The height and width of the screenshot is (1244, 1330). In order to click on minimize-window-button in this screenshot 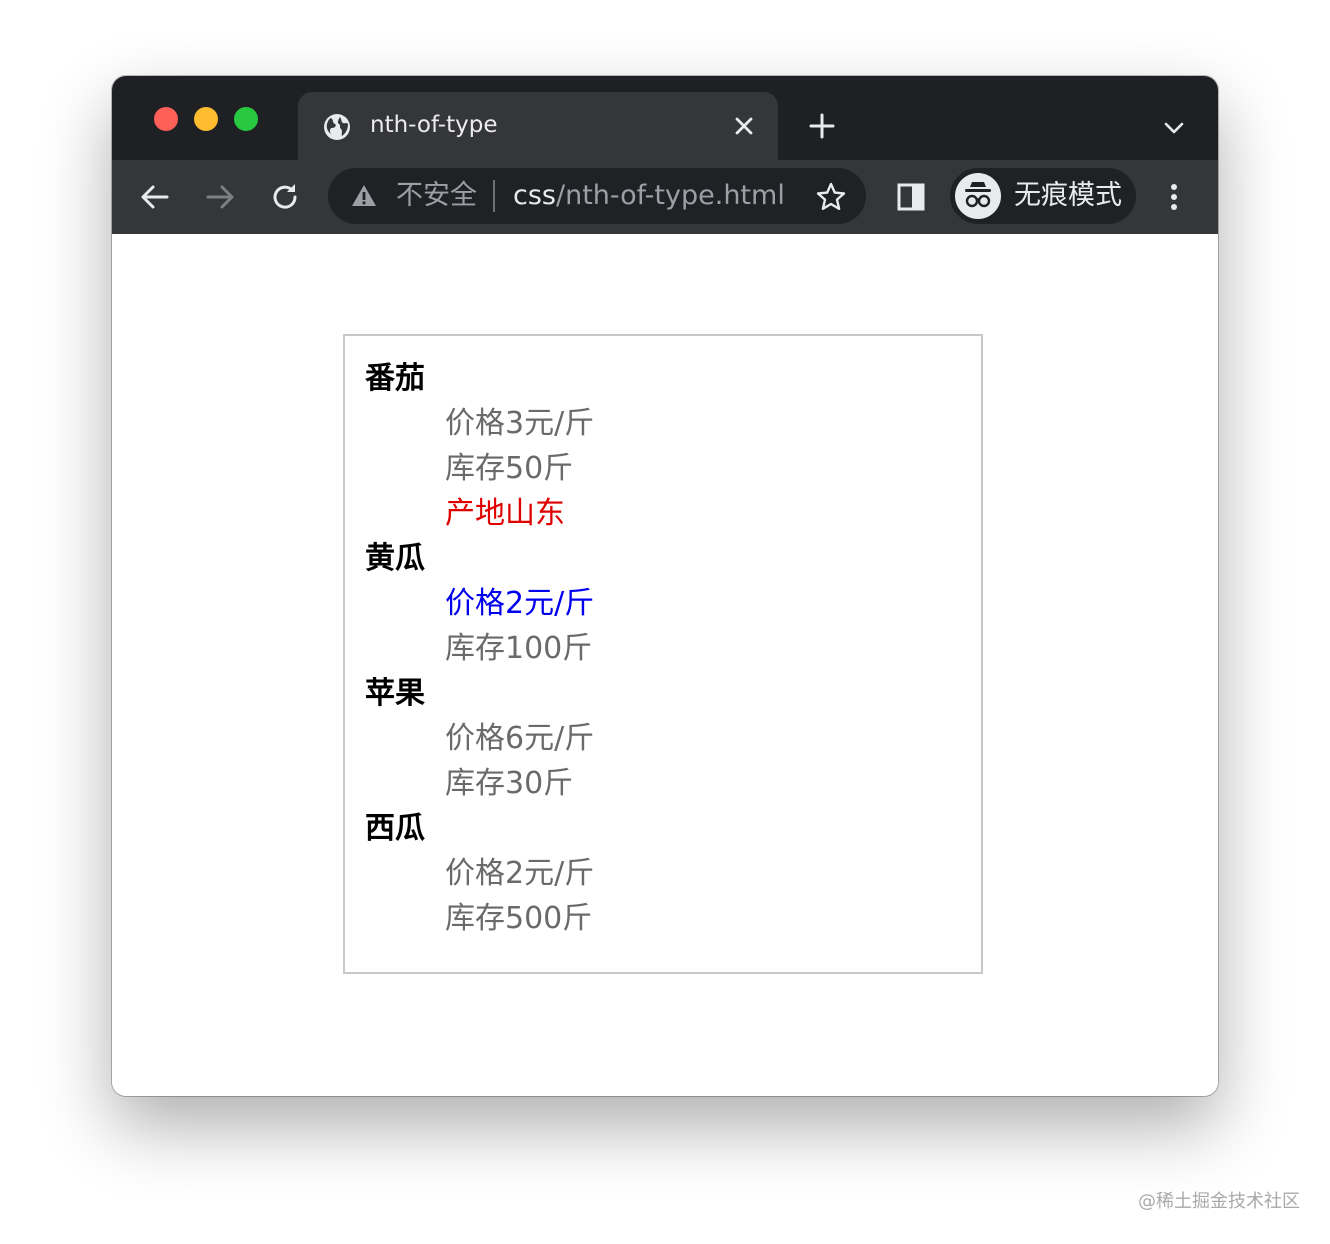, I will do `click(206, 119)`.